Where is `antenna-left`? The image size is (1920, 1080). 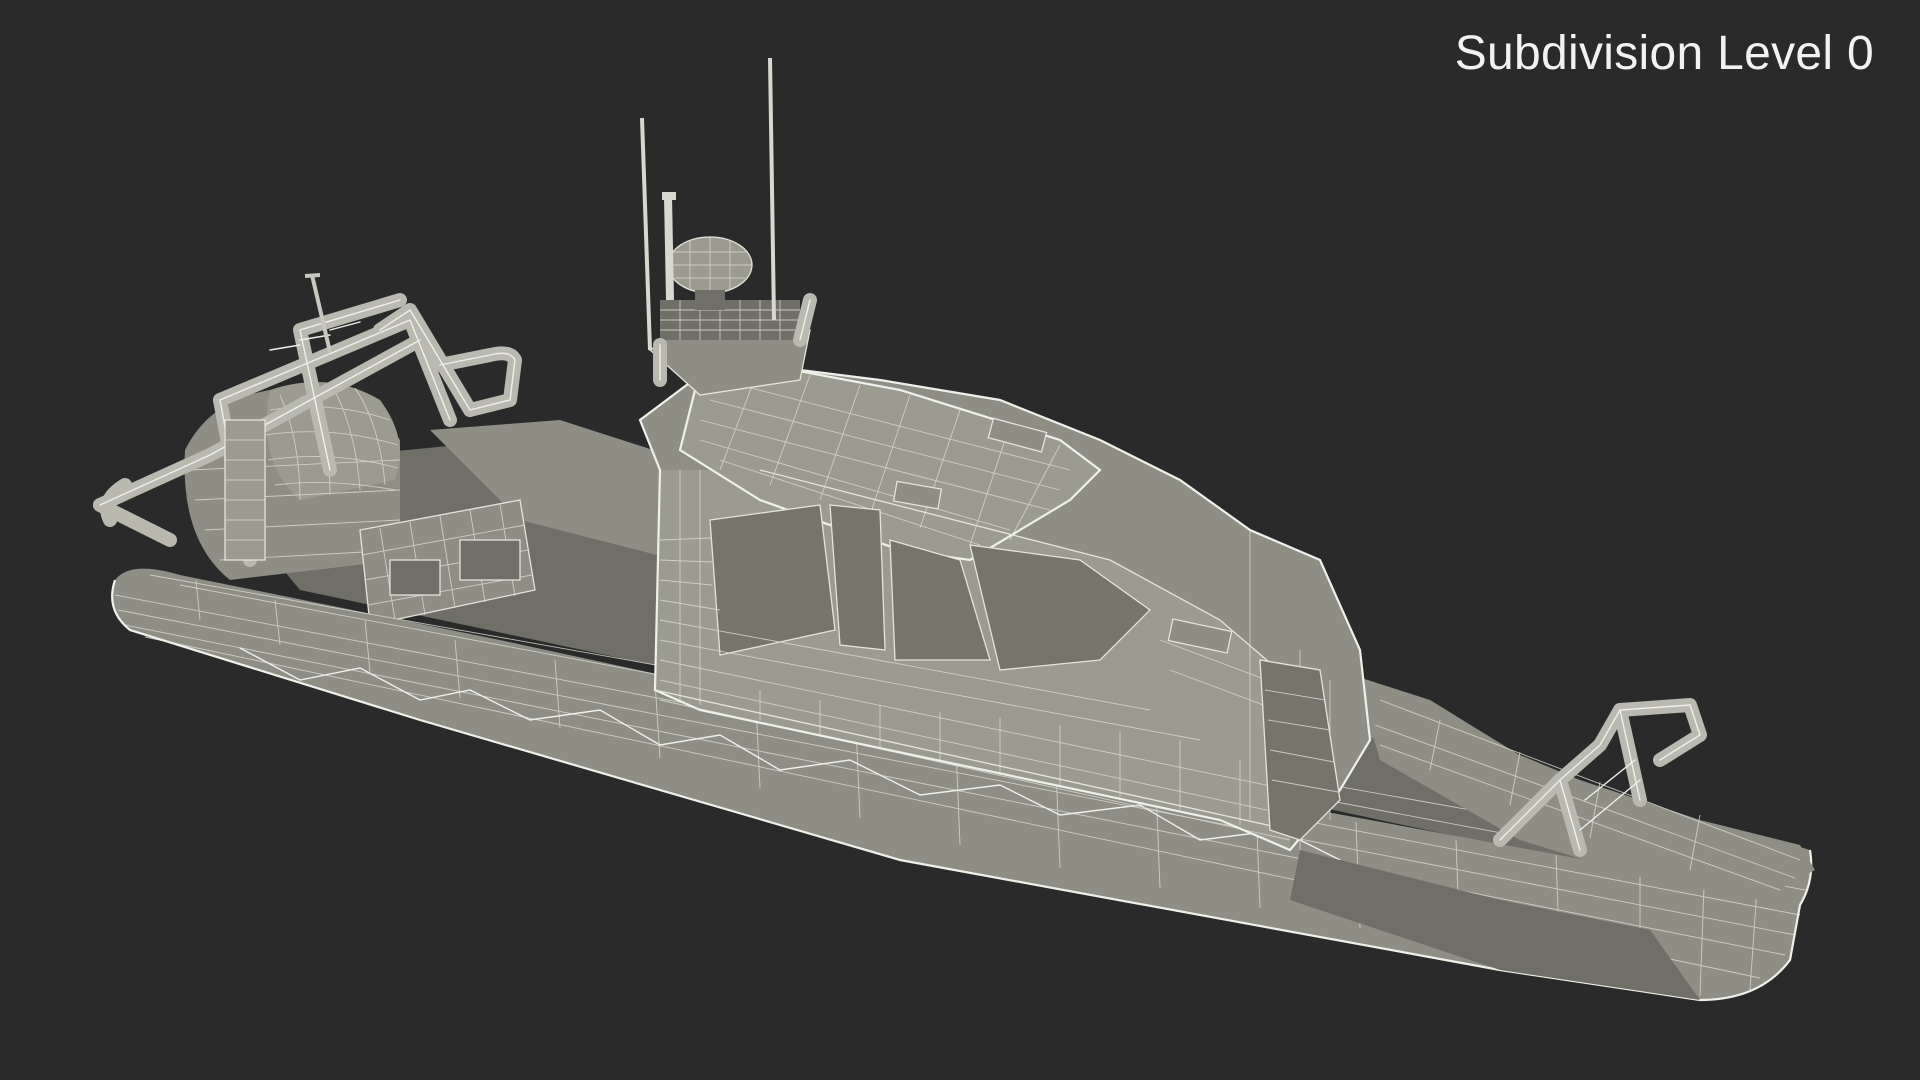
antenna-left is located at coordinates (646, 234).